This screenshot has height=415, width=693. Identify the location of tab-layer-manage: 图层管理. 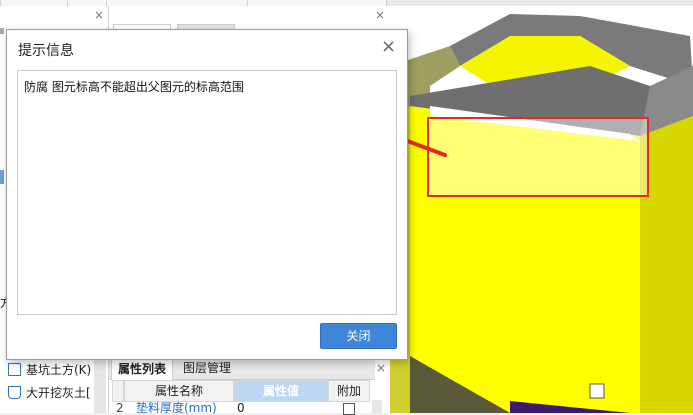
(207, 368).